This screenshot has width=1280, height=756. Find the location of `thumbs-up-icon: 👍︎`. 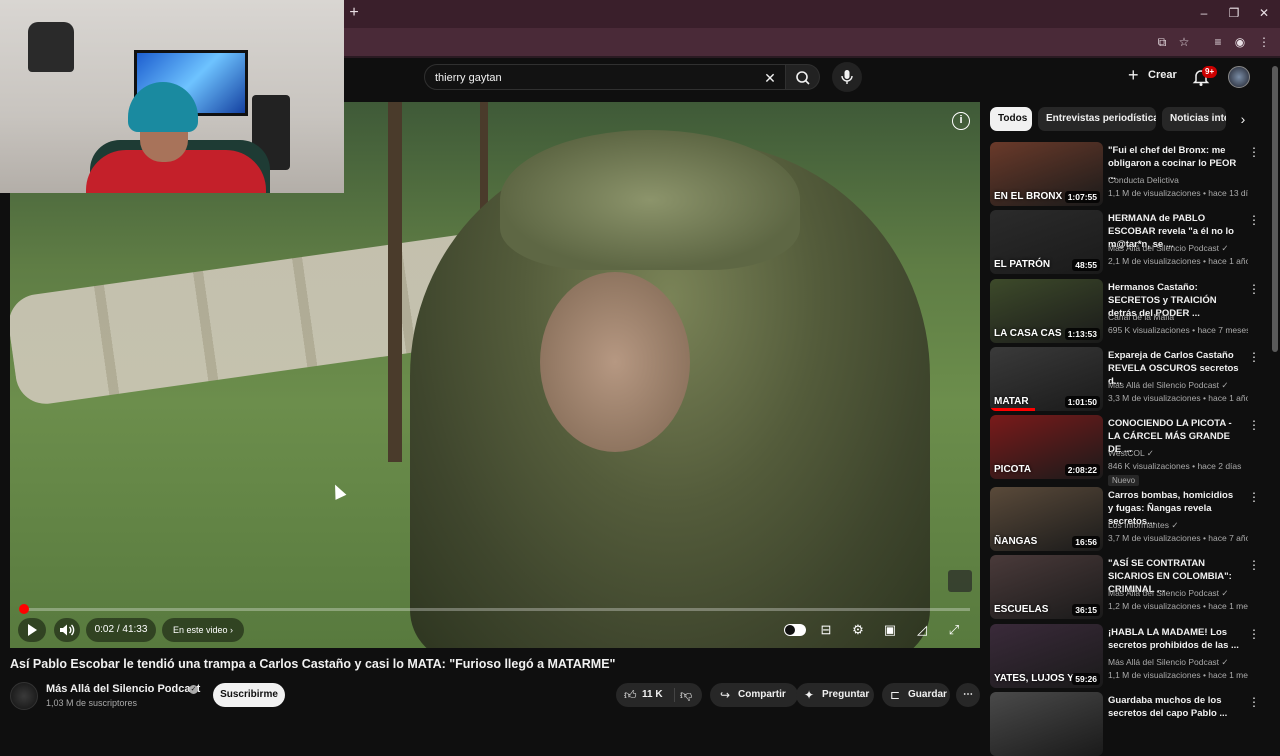

thumbs-up-icon: 👍︎ is located at coordinates (630, 695).